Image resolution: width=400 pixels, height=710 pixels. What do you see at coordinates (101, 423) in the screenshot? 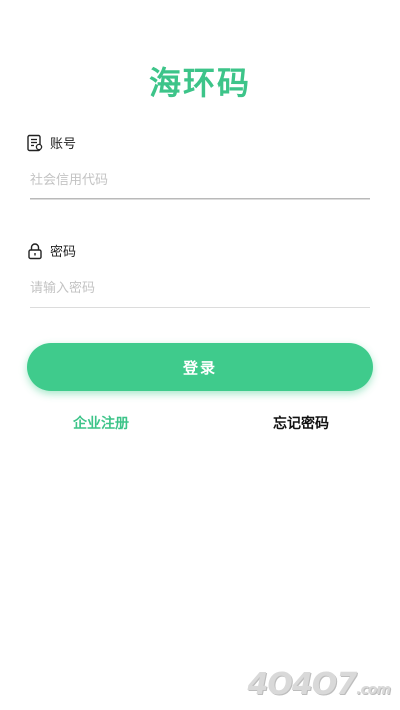
I see `register-link: 企业注册` at bounding box center [101, 423].